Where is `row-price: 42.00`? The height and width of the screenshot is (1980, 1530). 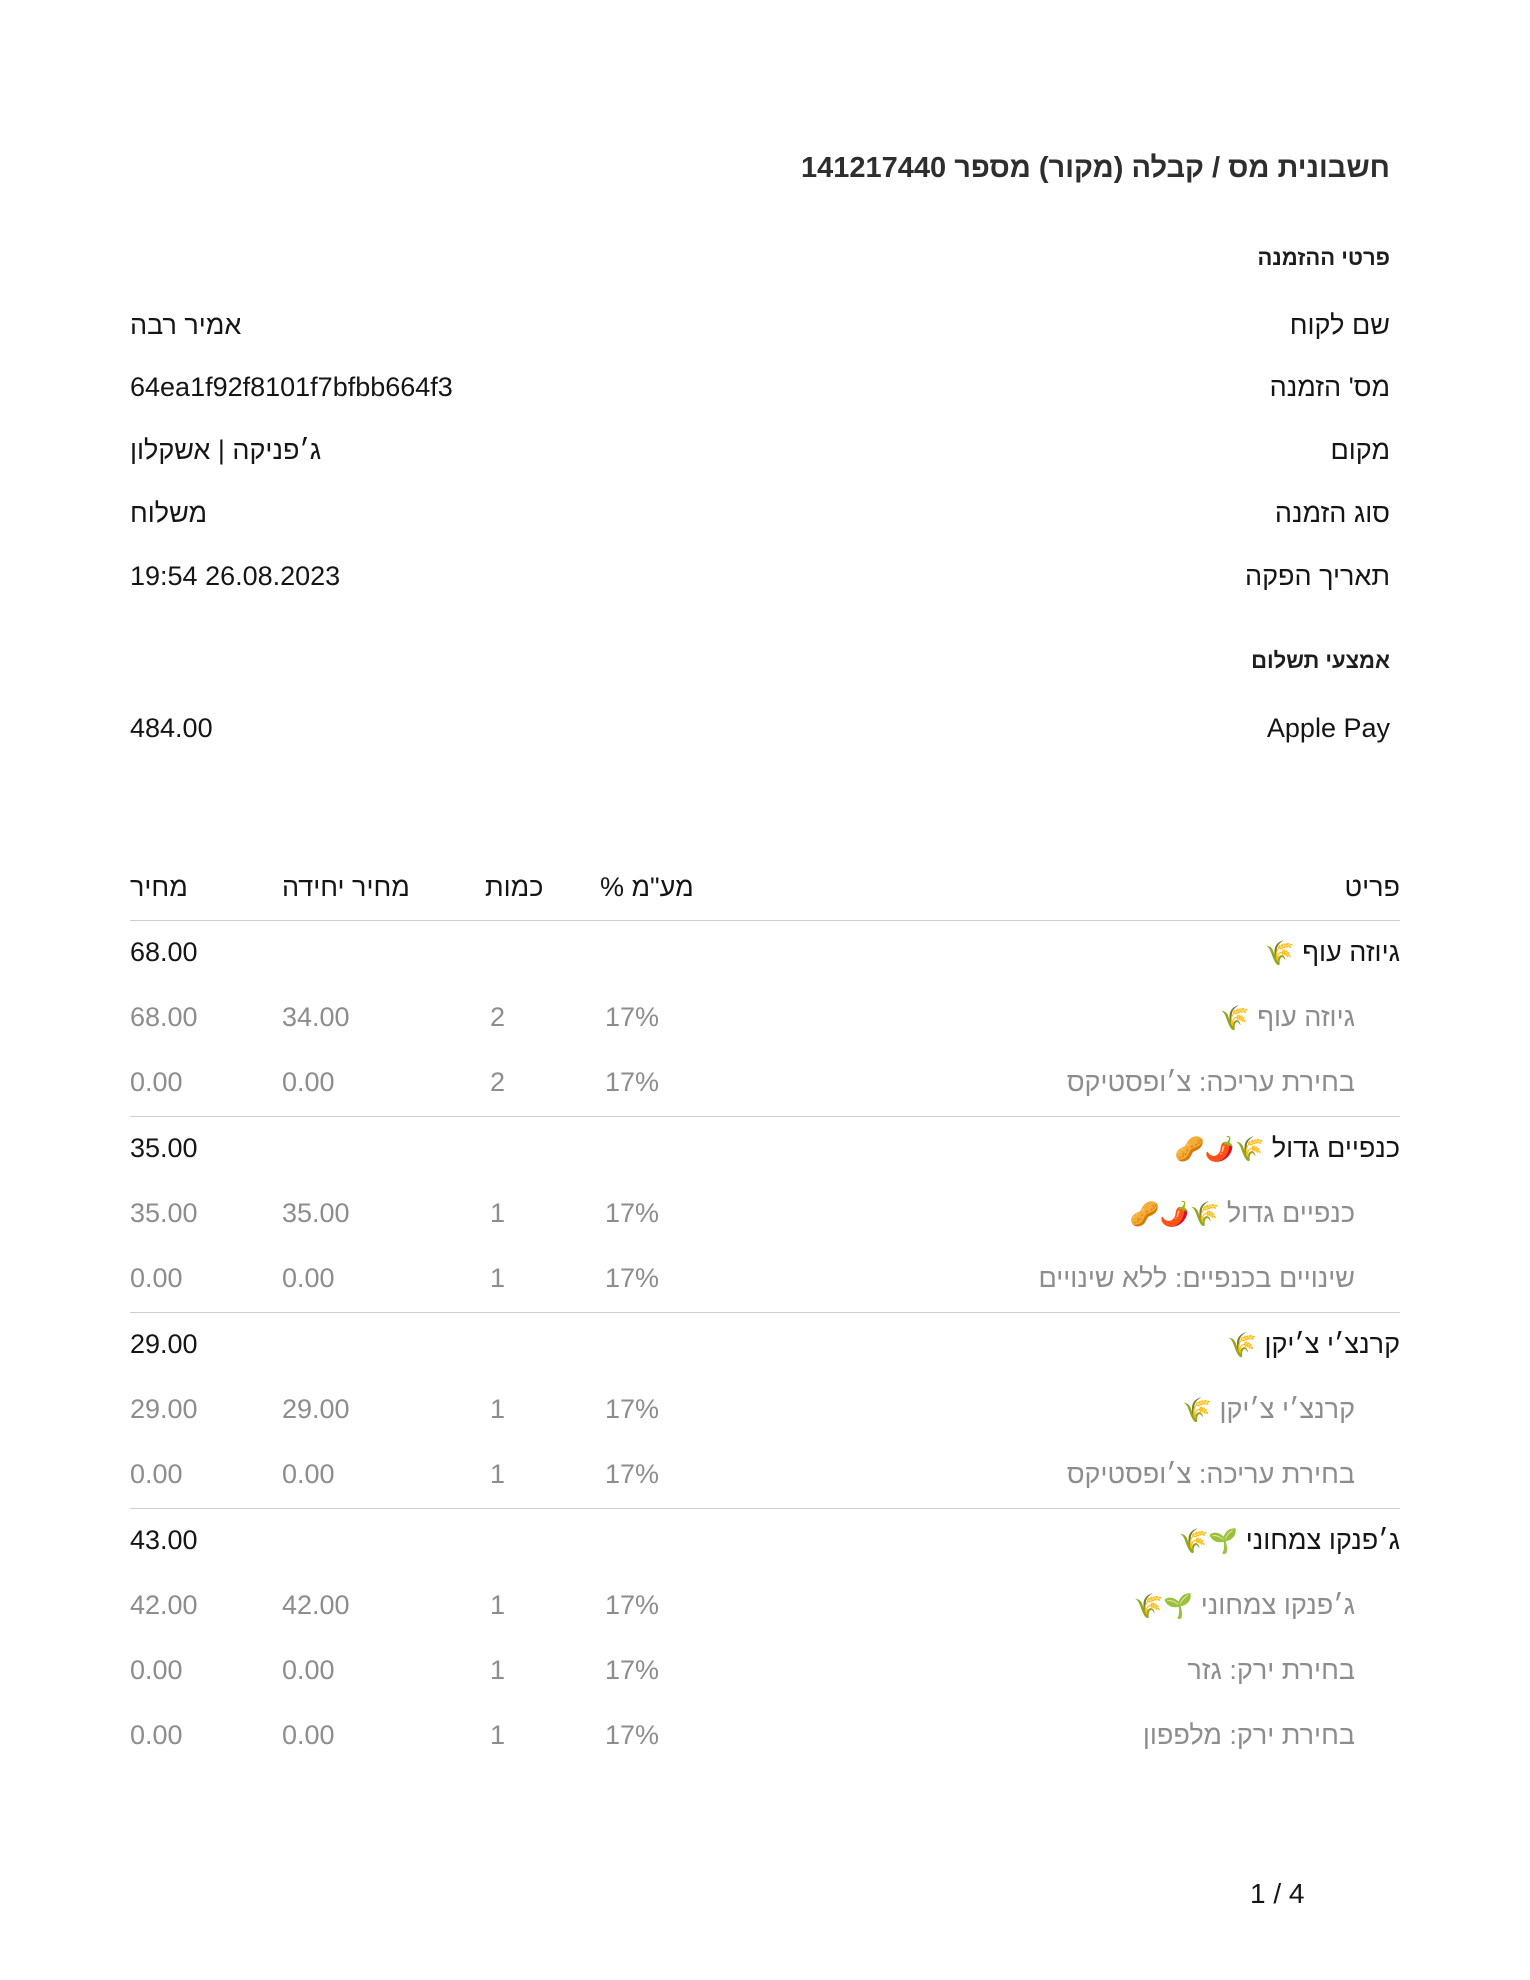 row-price: 42.00 is located at coordinates (164, 1605).